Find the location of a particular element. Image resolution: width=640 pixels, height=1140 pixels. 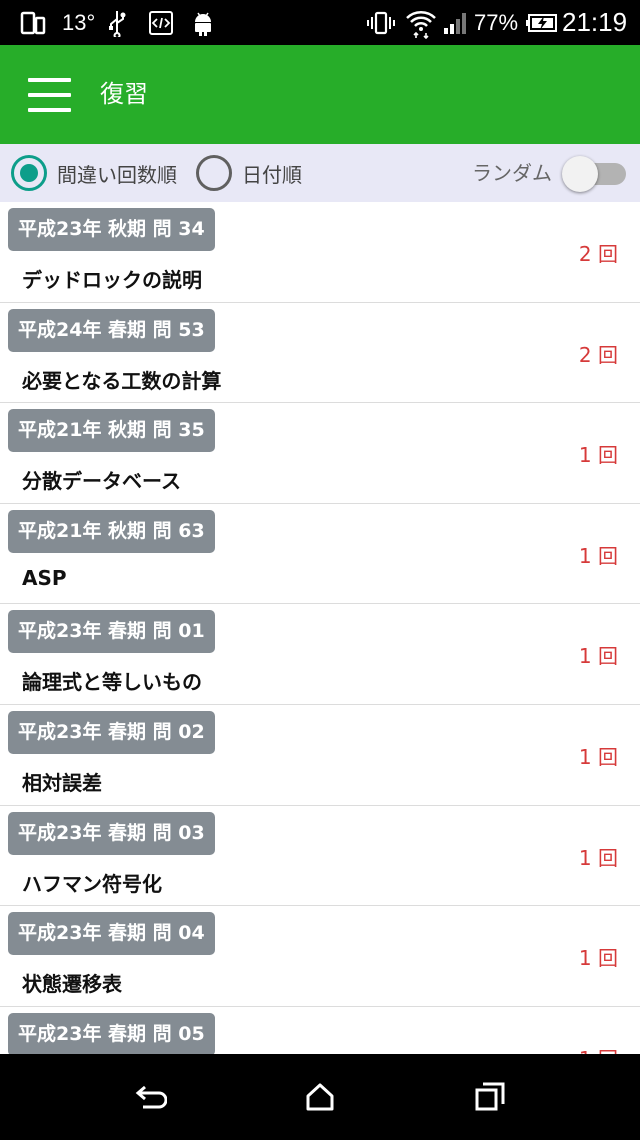

battery-percent-text: 77% is located at coordinates (496, 22).